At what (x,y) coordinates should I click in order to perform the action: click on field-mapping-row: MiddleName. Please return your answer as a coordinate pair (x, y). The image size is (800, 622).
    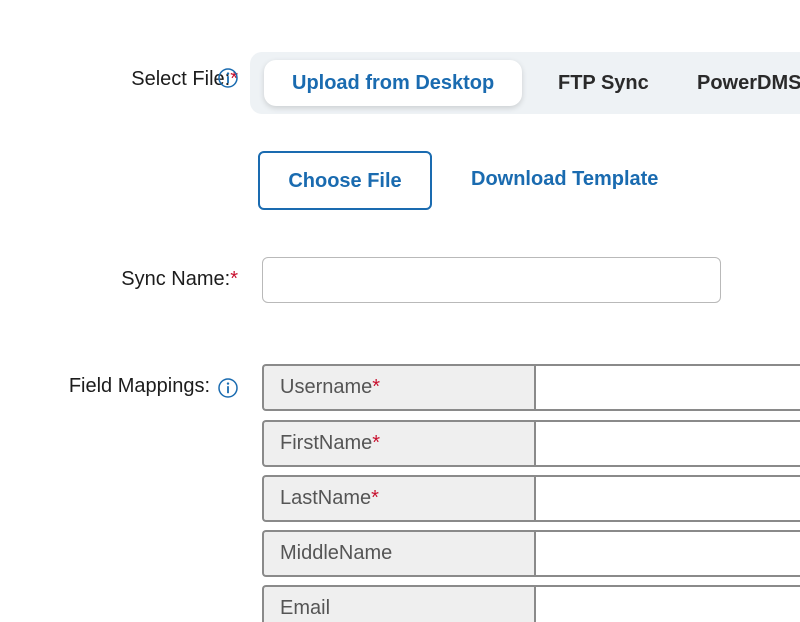
    Looking at the image, I should click on (531, 553).